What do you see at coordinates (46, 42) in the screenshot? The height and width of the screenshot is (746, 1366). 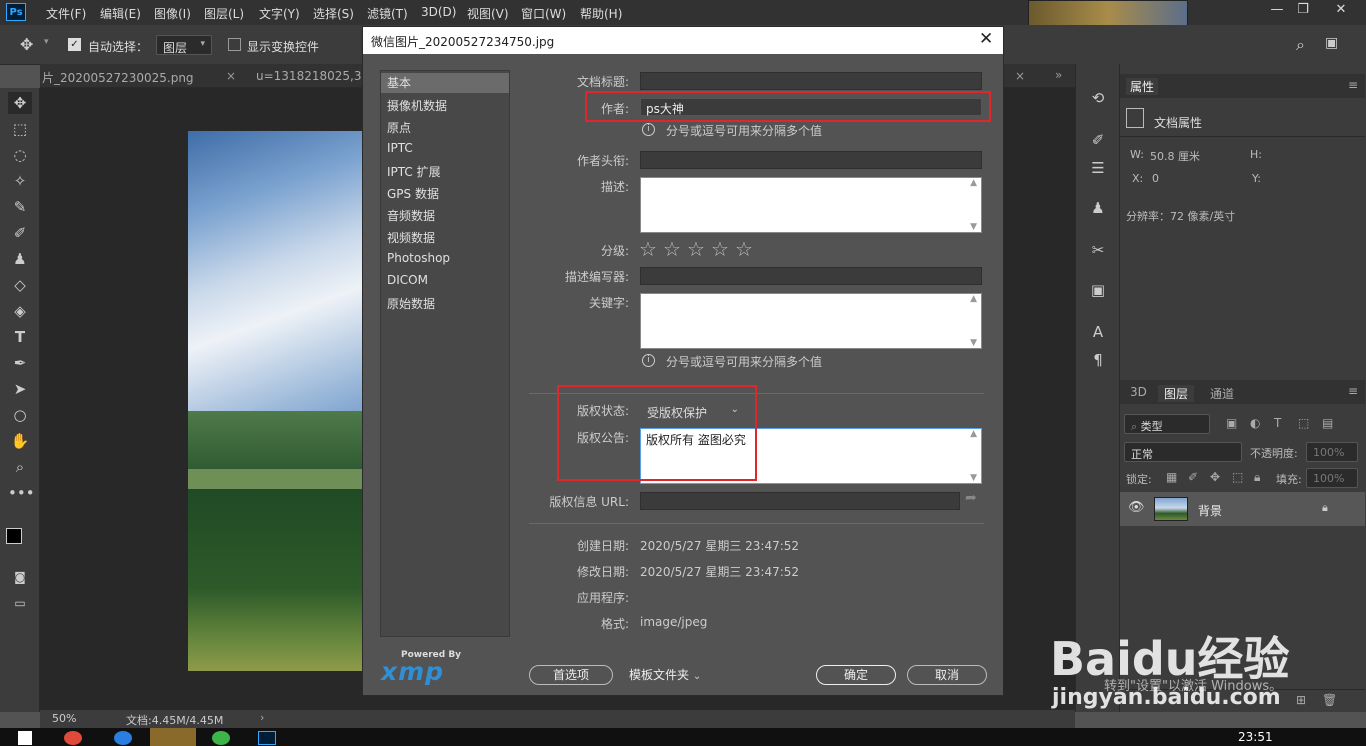 I see `chevron-down-icon: ▾` at bounding box center [46, 42].